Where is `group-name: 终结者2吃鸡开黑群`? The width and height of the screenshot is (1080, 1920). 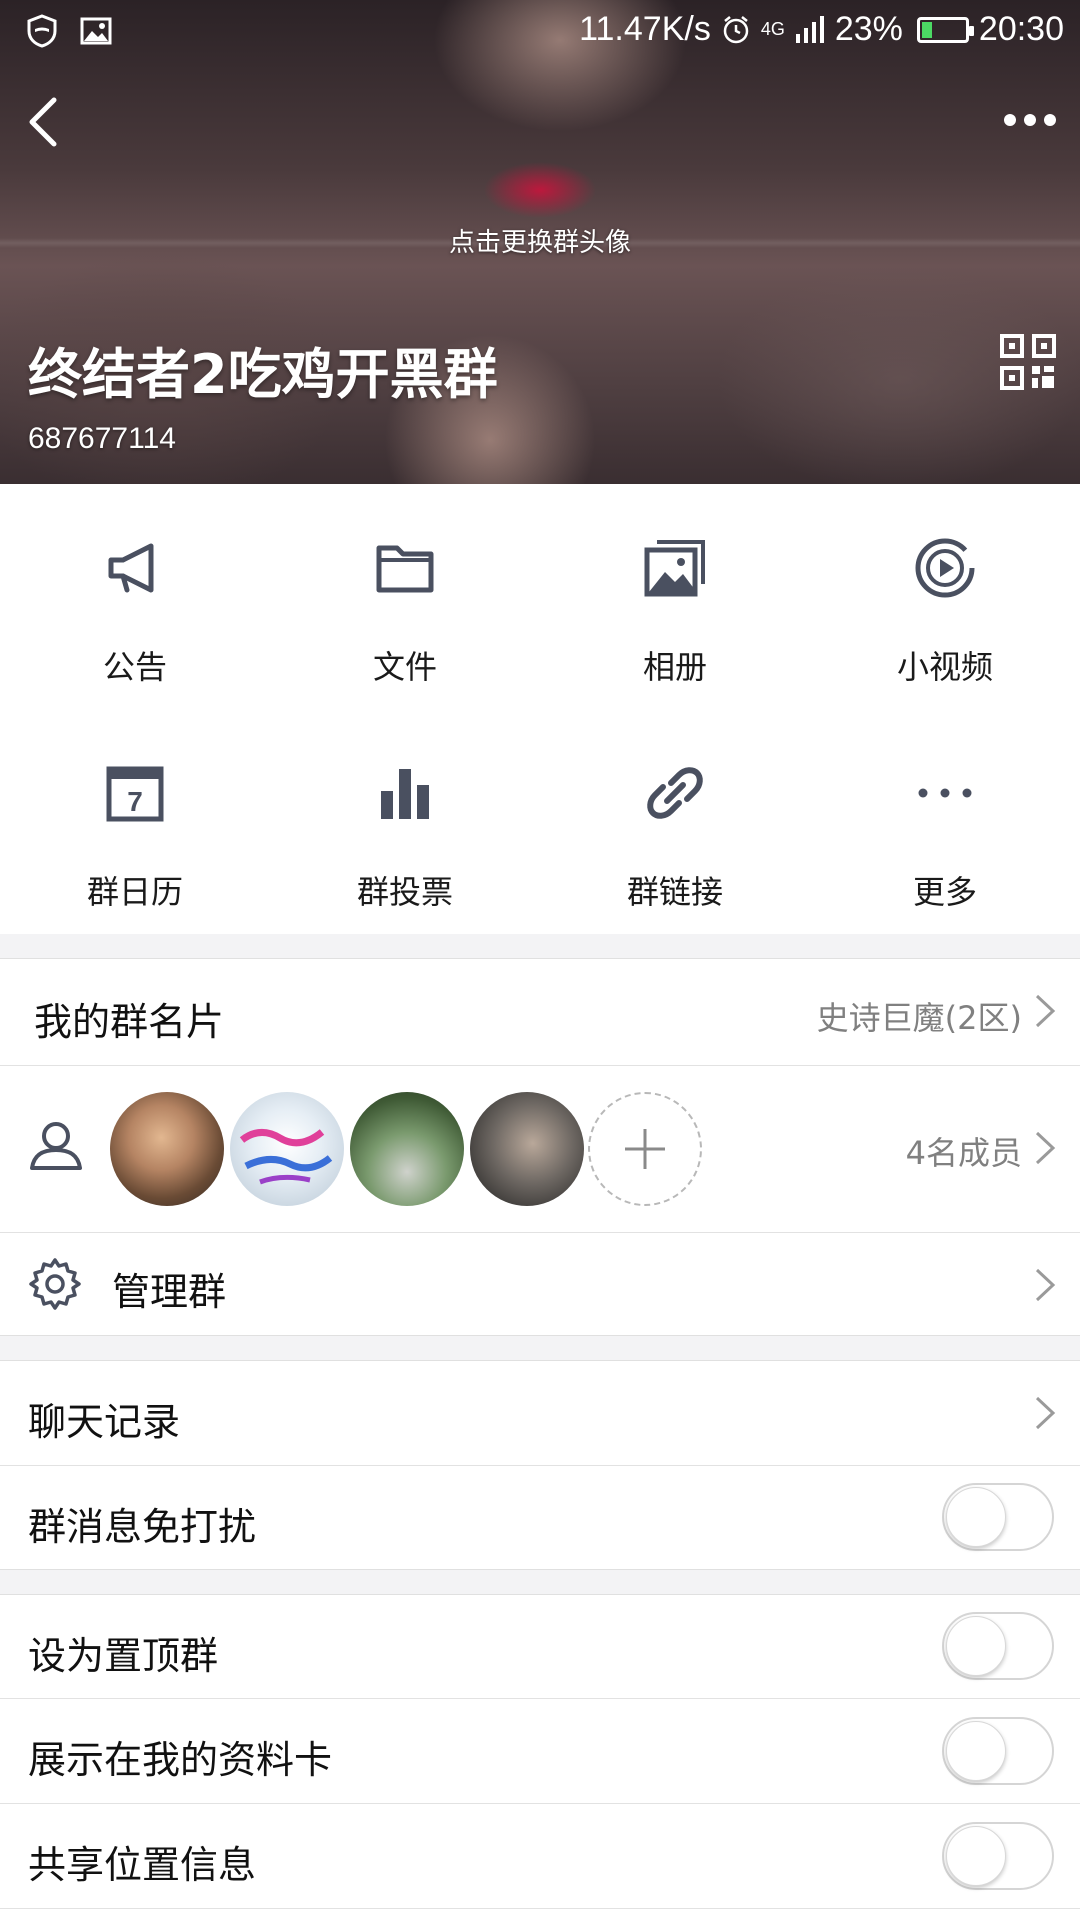 group-name: 终结者2吃鸡开黑群 is located at coordinates (263, 374).